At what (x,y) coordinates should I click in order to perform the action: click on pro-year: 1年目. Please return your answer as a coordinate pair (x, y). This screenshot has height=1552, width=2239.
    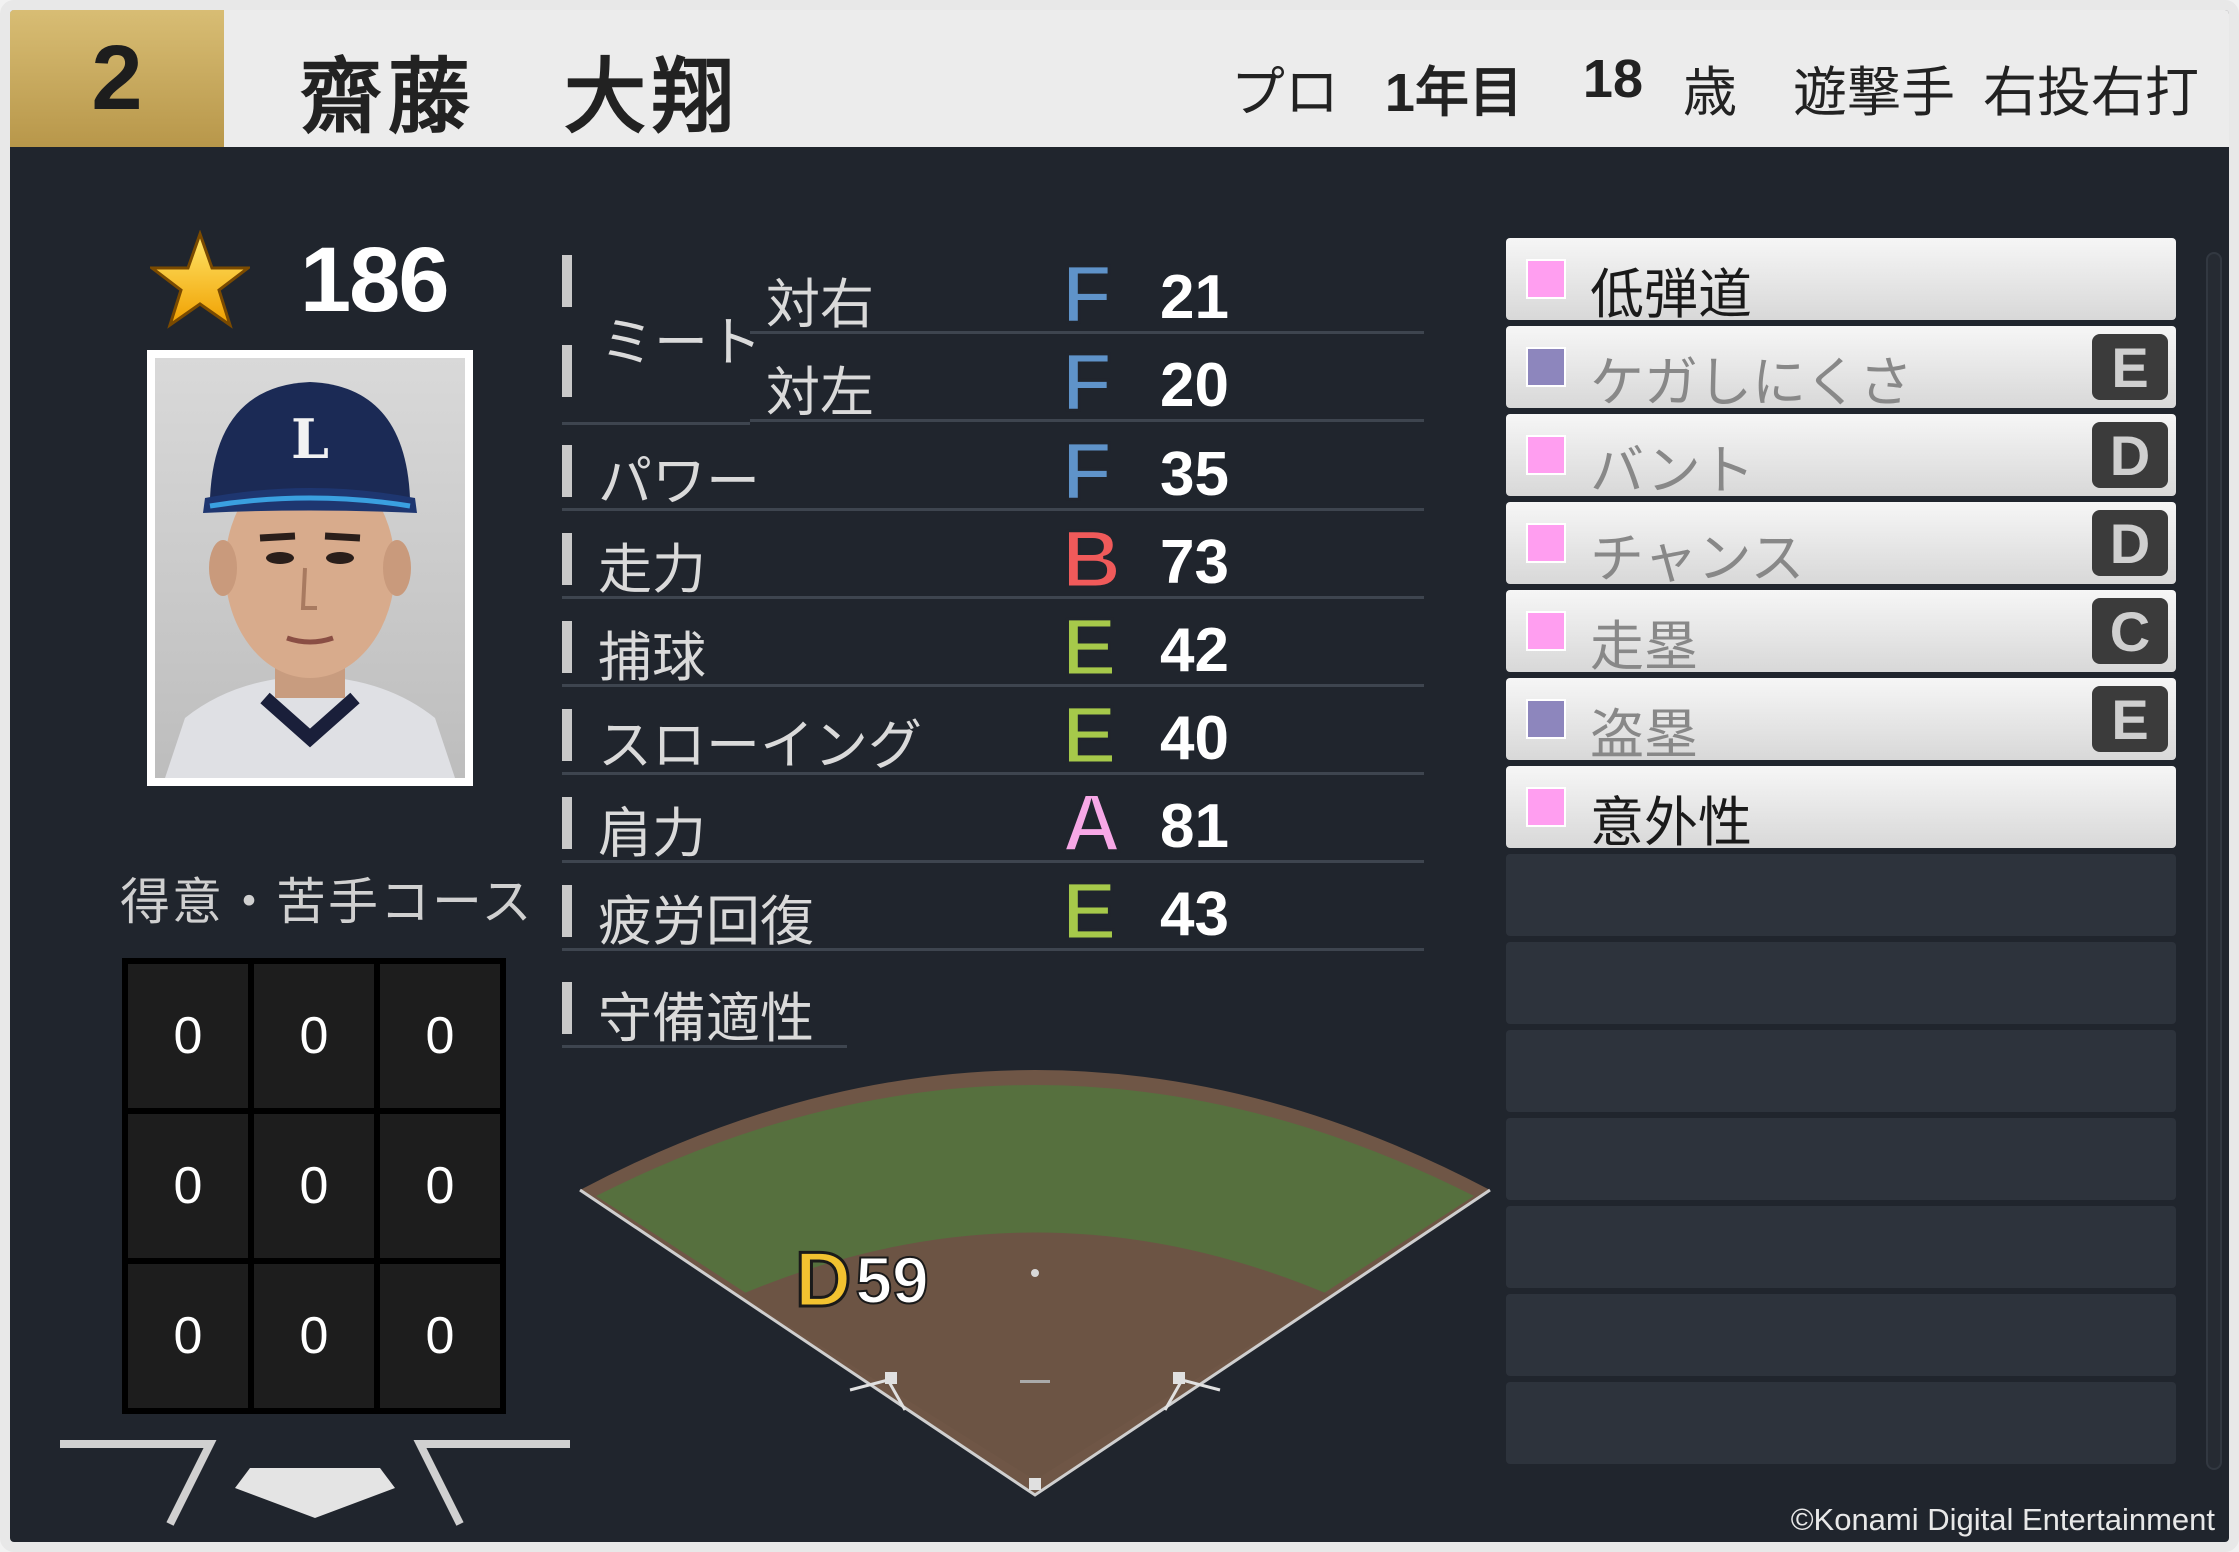
    Looking at the image, I should click on (1453, 93).